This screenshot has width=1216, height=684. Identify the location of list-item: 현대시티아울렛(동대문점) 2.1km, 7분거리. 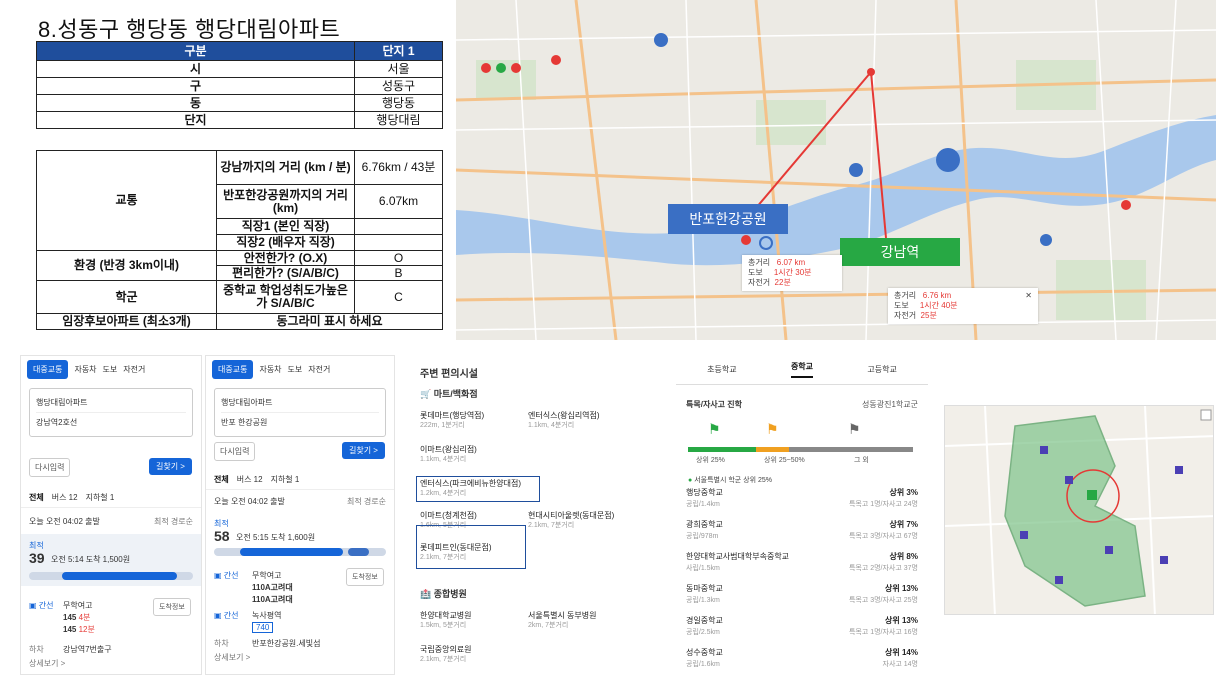
(571, 521).